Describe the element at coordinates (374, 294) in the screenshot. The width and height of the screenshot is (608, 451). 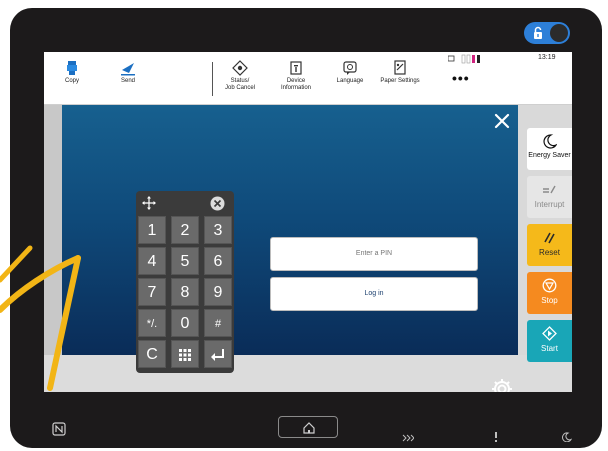
I see `login-button: Log in` at that location.